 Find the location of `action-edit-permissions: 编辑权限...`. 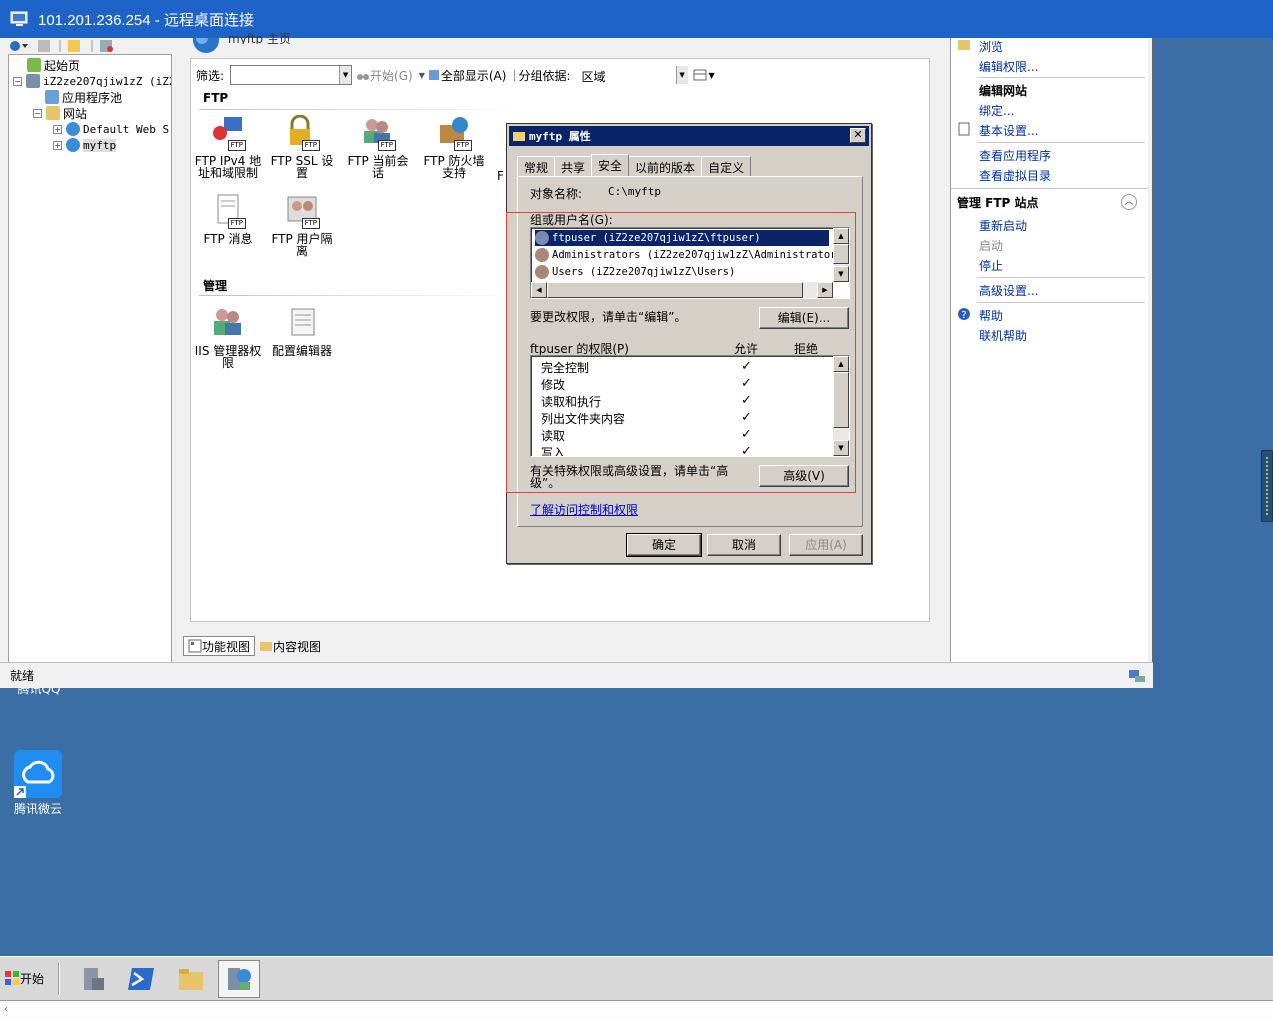

action-edit-permissions: 编辑权限... is located at coordinates (1008, 66).